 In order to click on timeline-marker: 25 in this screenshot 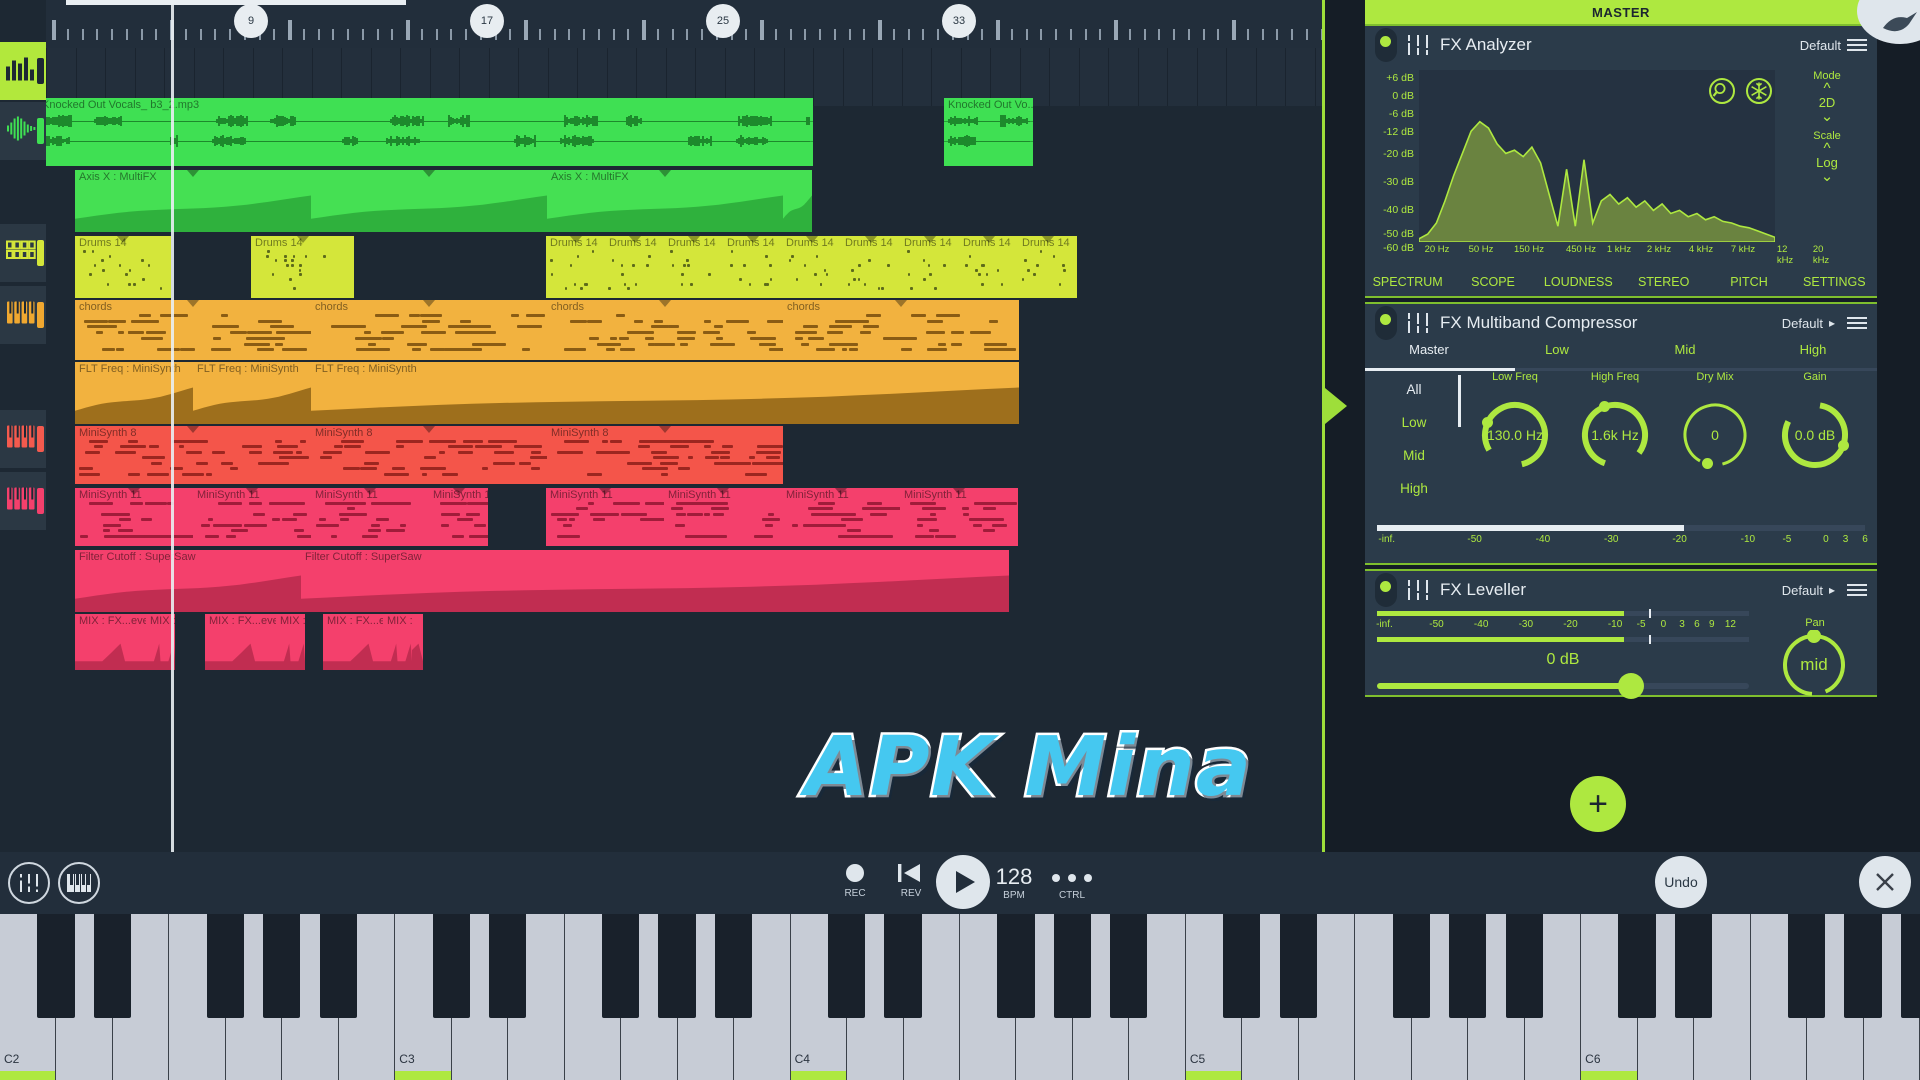, I will do `click(723, 21)`.